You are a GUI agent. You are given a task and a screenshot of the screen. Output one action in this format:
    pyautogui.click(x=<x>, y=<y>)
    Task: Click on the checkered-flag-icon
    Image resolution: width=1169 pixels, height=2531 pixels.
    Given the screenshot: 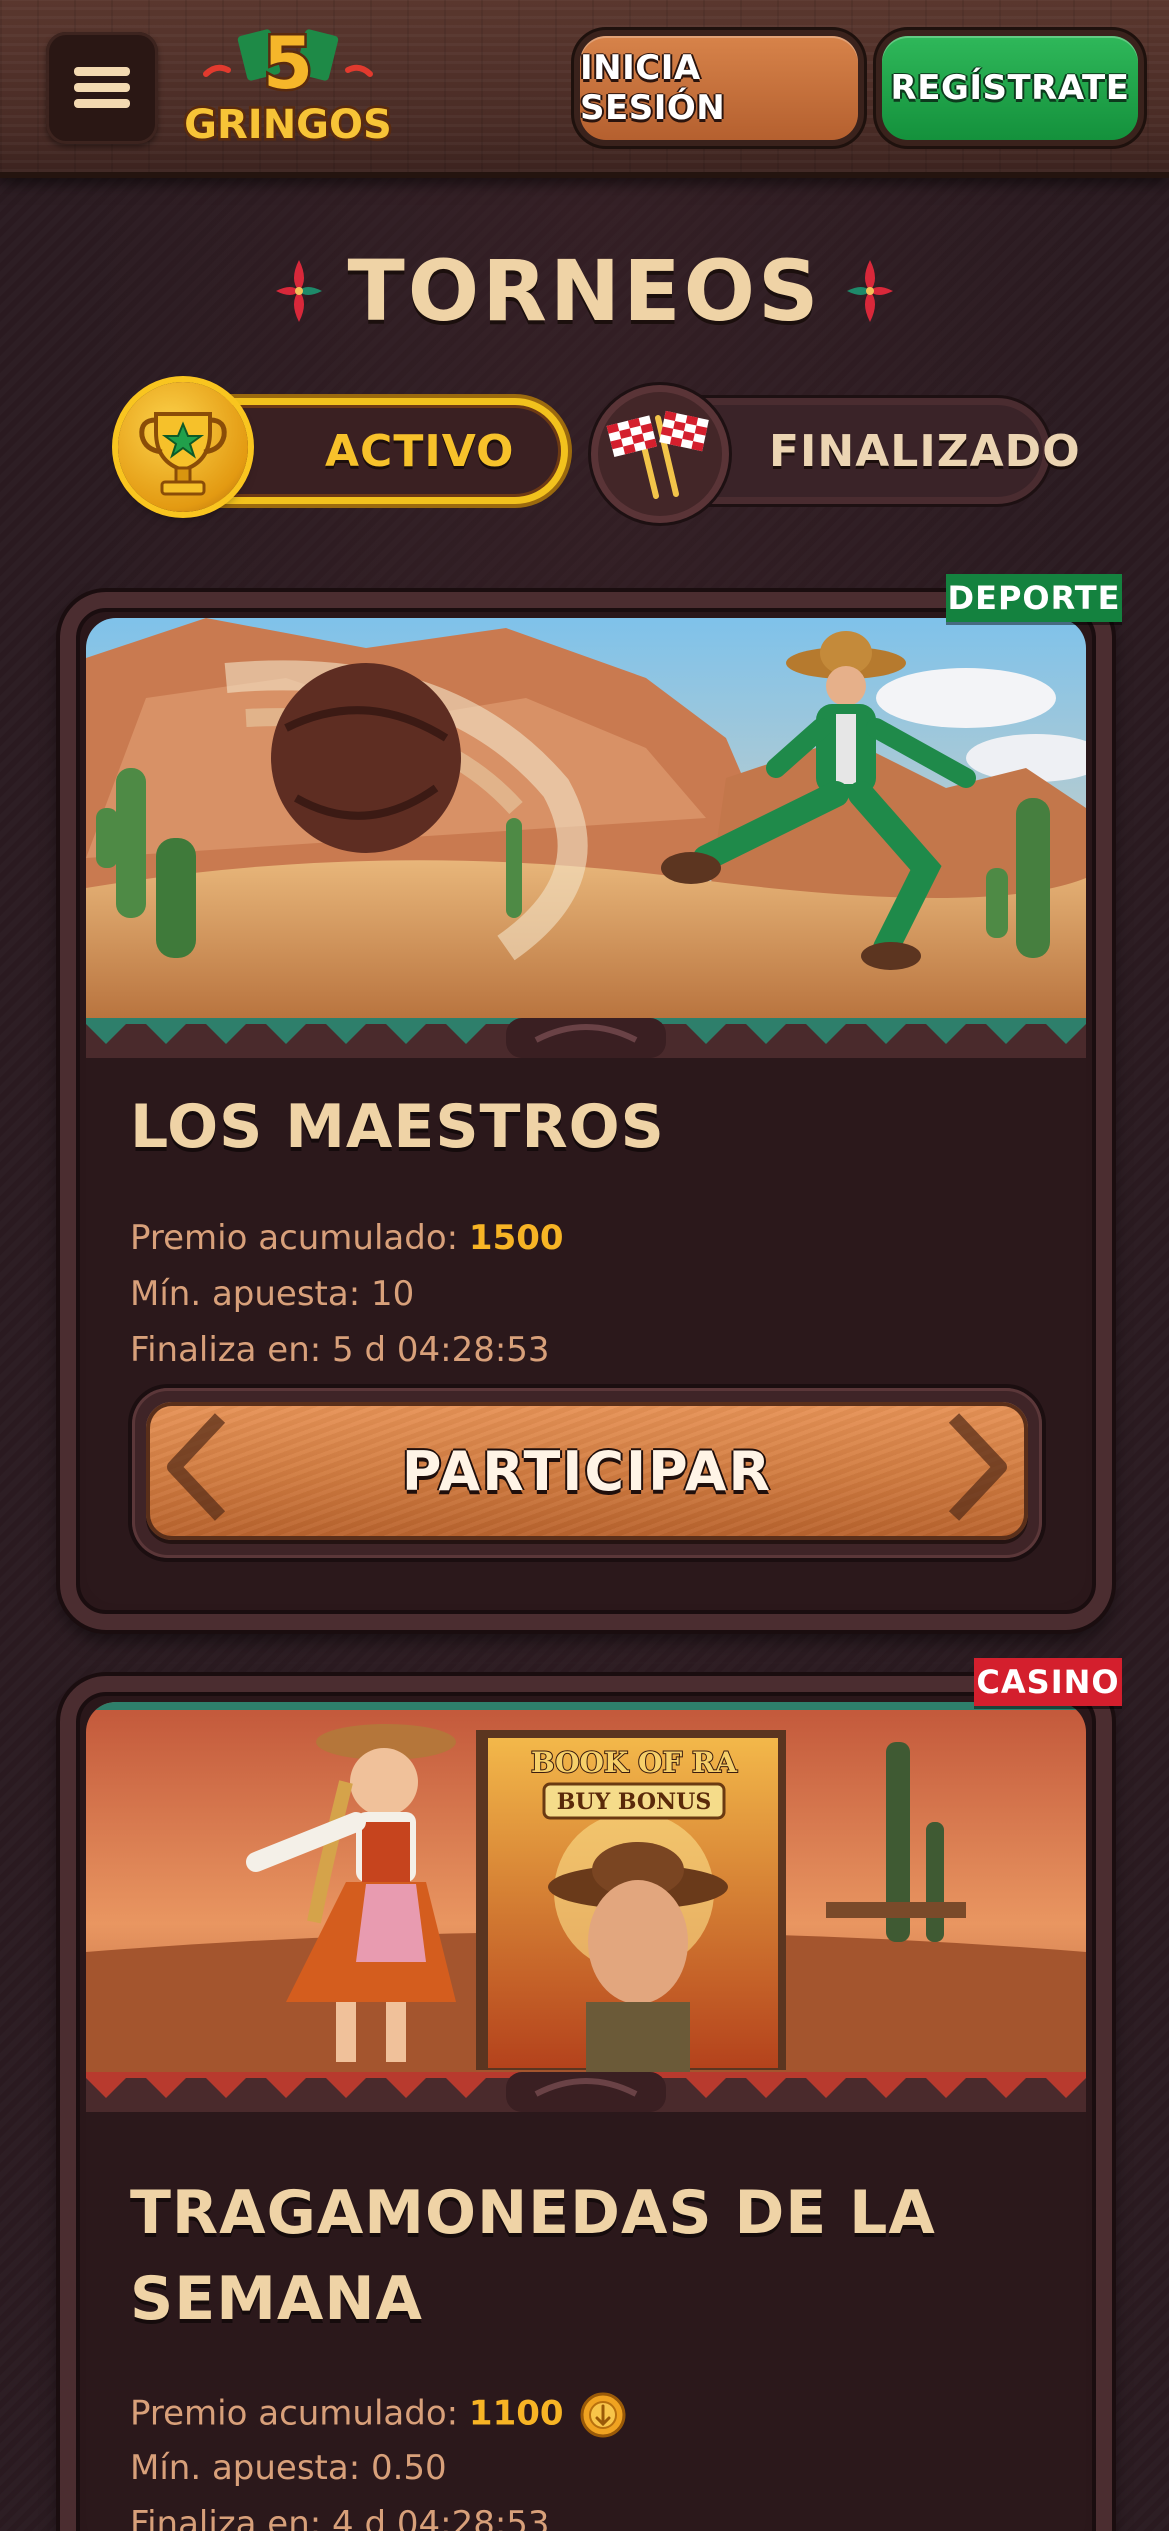 What is the action you would take?
    pyautogui.click(x=660, y=454)
    